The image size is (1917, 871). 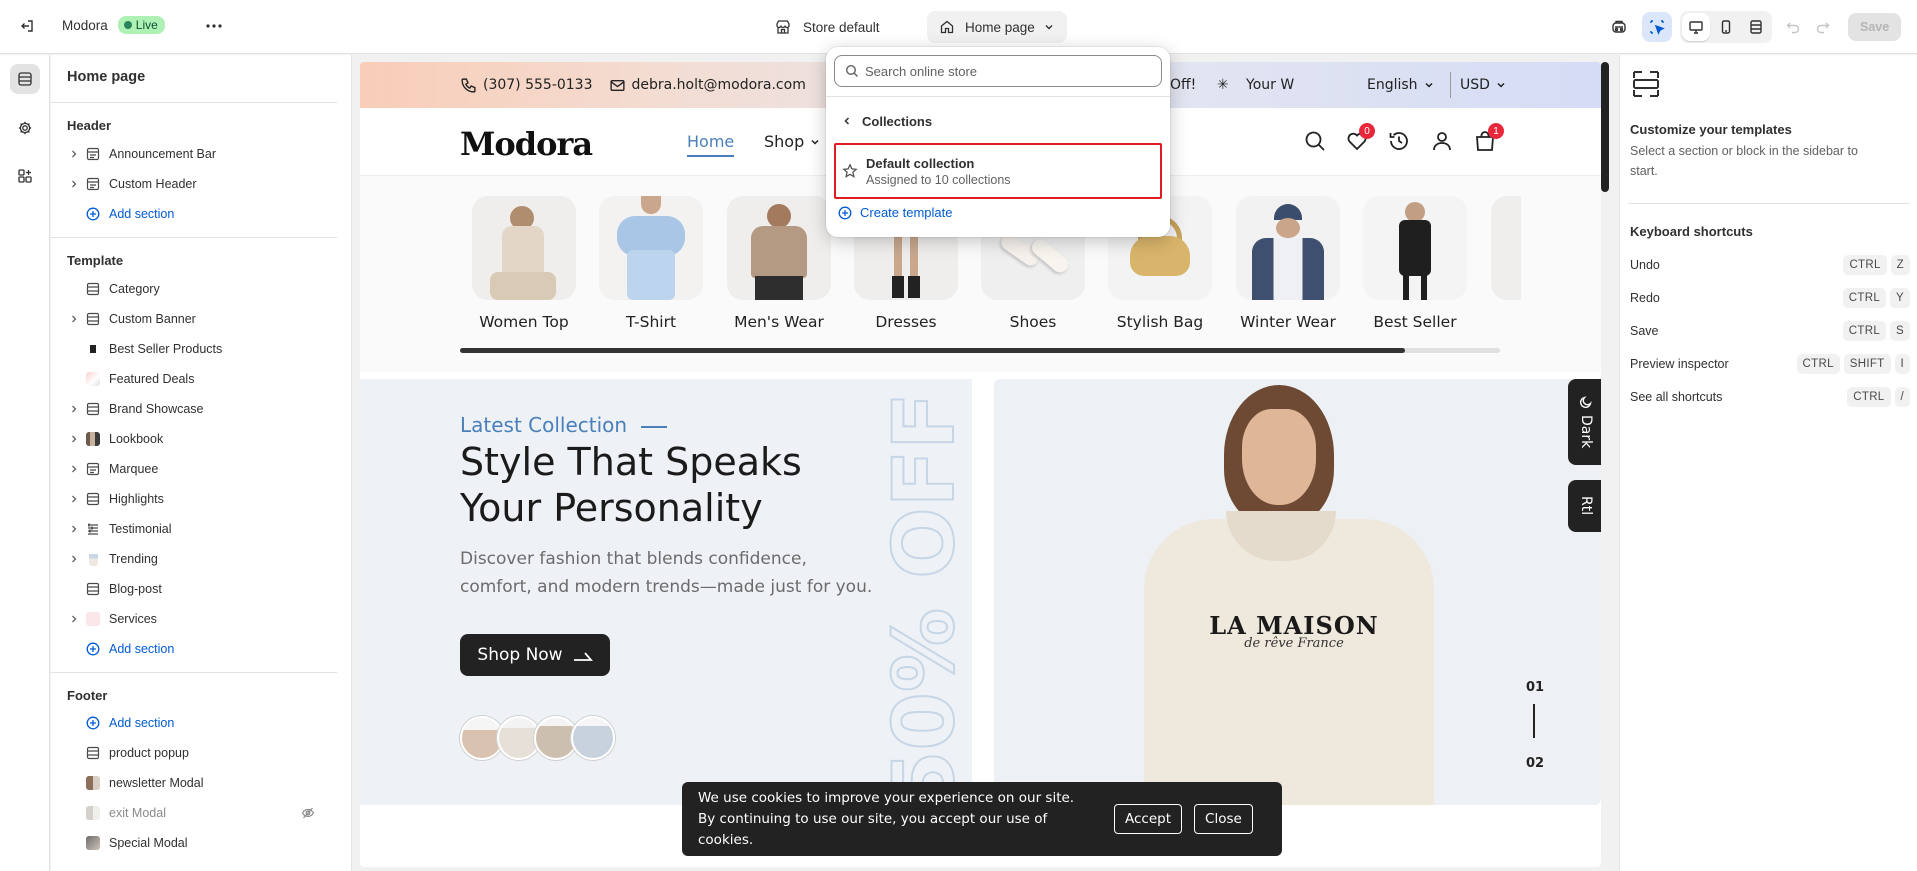 What do you see at coordinates (194, 589) in the screenshot?
I see `sidebar-item-blog-post: Blog-post` at bounding box center [194, 589].